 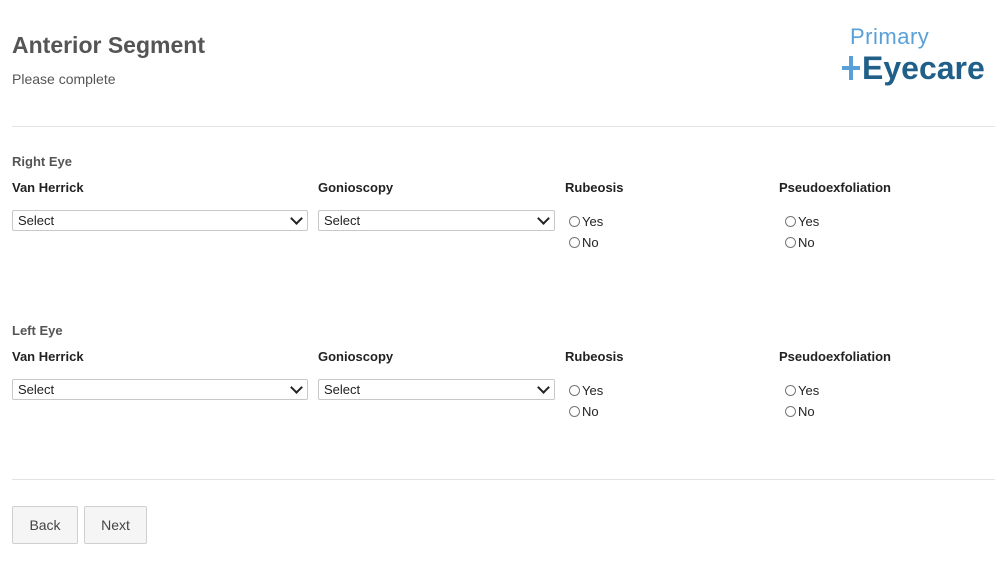 I want to click on plus-icon, so click(x=852, y=68).